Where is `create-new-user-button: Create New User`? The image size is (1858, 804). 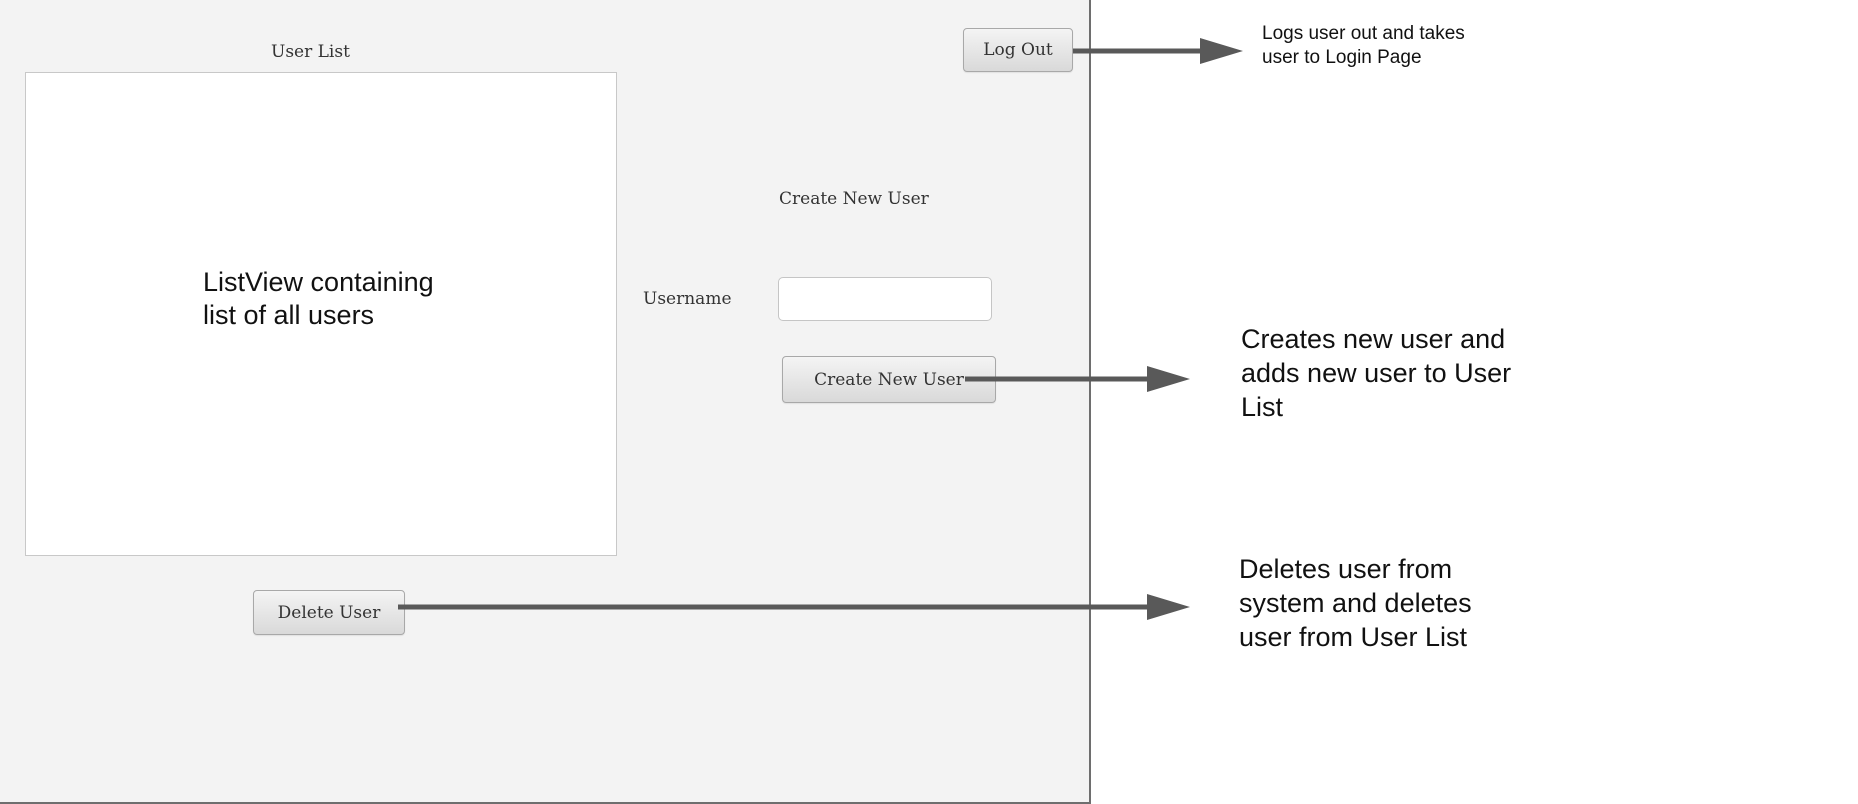 create-new-user-button: Create New User is located at coordinates (889, 379).